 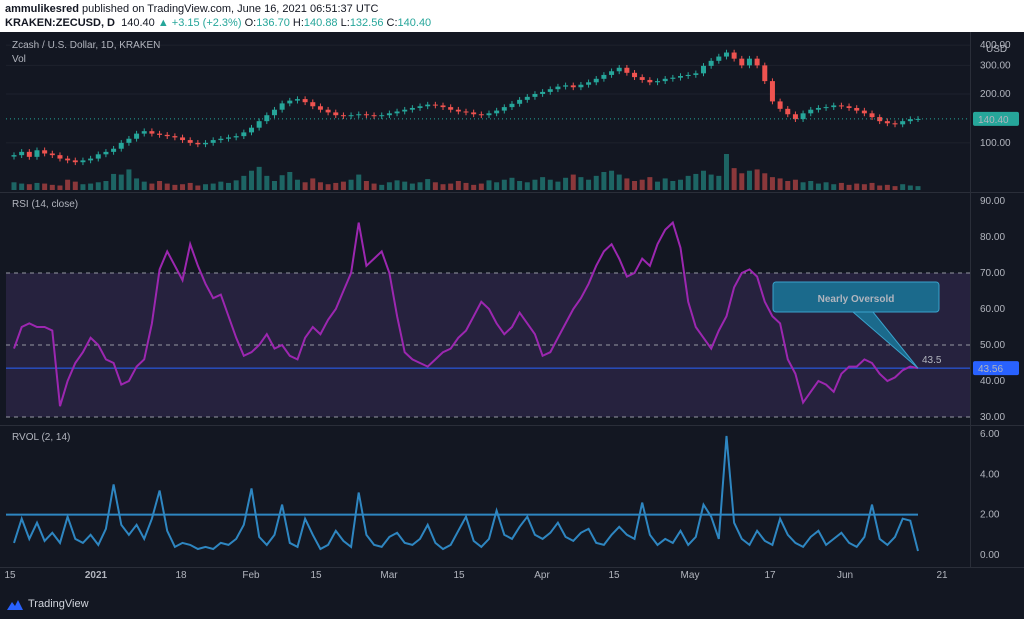 What do you see at coordinates (992, 237) in the screenshot?
I see `rsi-tick-label: 80.00` at bounding box center [992, 237].